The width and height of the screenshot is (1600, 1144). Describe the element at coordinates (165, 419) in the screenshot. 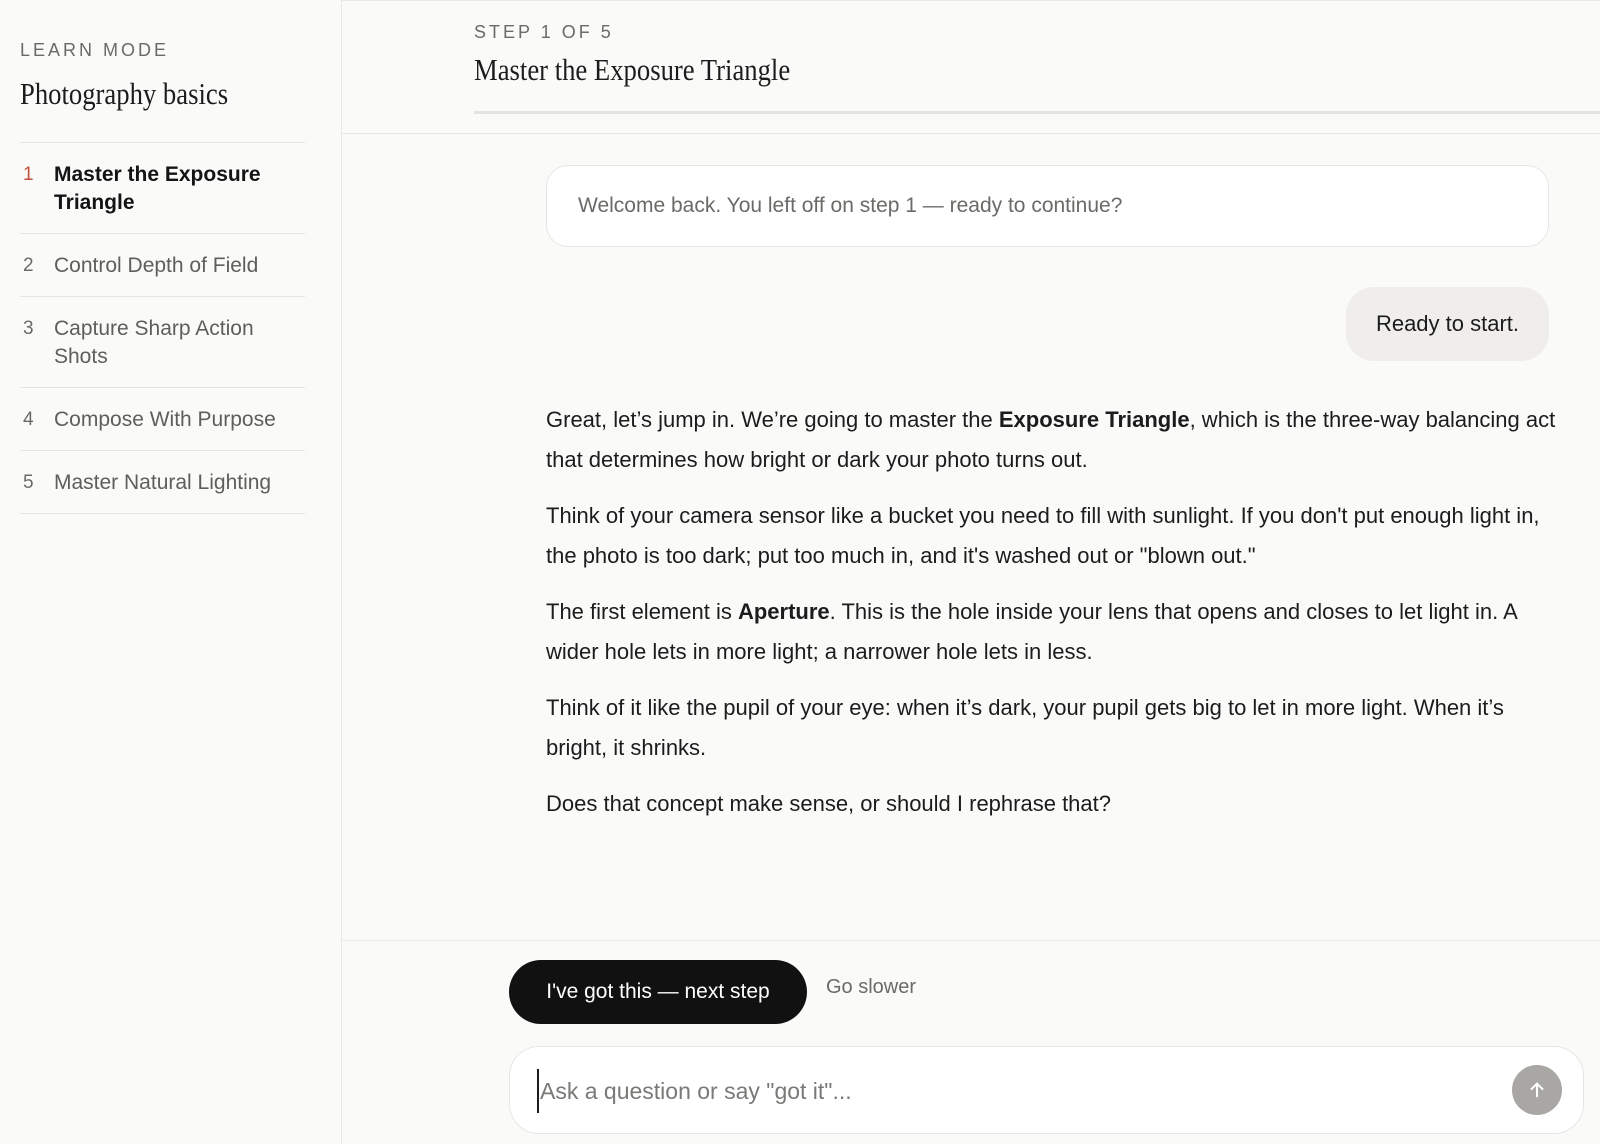

I see `step-label: Compose With Purpose` at that location.